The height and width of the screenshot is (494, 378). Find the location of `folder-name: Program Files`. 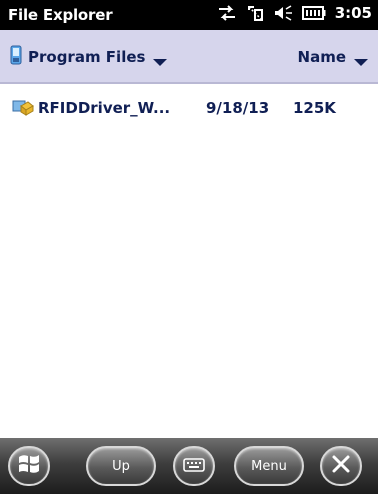

folder-name: Program Files is located at coordinates (87, 57).